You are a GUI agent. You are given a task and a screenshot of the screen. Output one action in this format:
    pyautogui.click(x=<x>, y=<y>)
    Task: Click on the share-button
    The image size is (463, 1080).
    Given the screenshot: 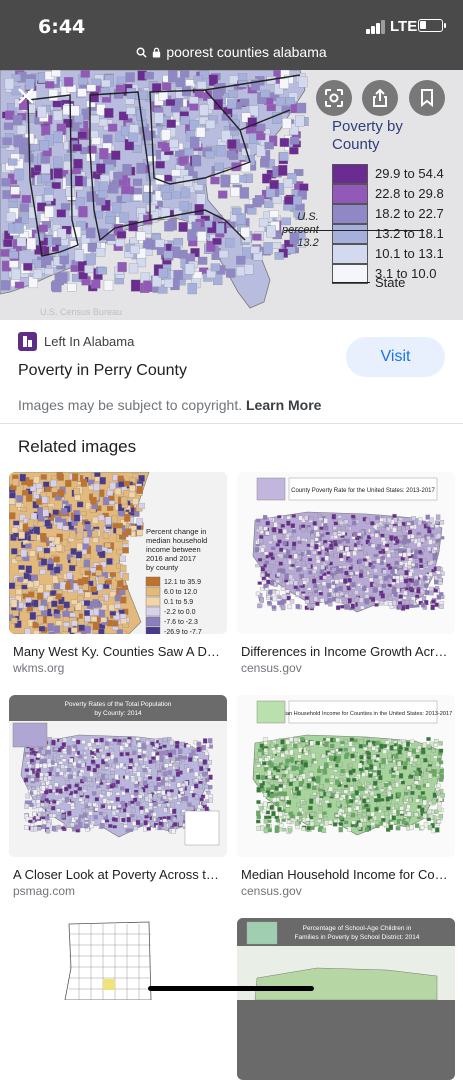 What is the action you would take?
    pyautogui.click(x=380, y=98)
    